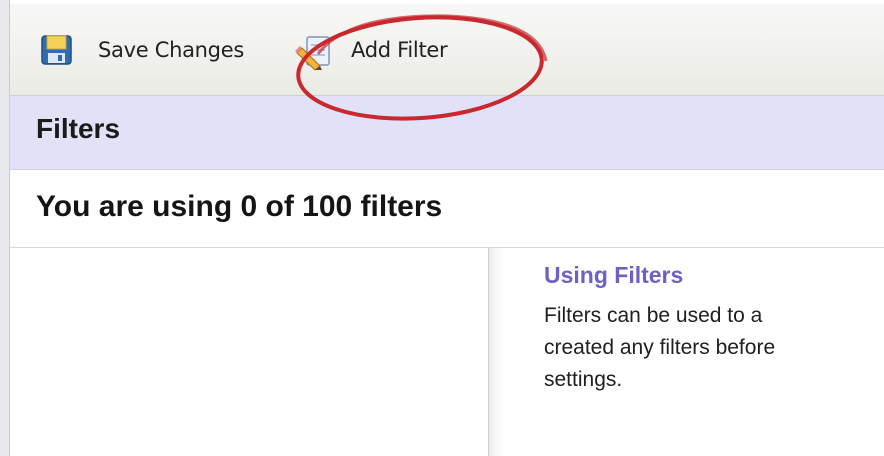 The height and width of the screenshot is (456, 884). I want to click on save-changes-label: Save Changes, so click(171, 50).